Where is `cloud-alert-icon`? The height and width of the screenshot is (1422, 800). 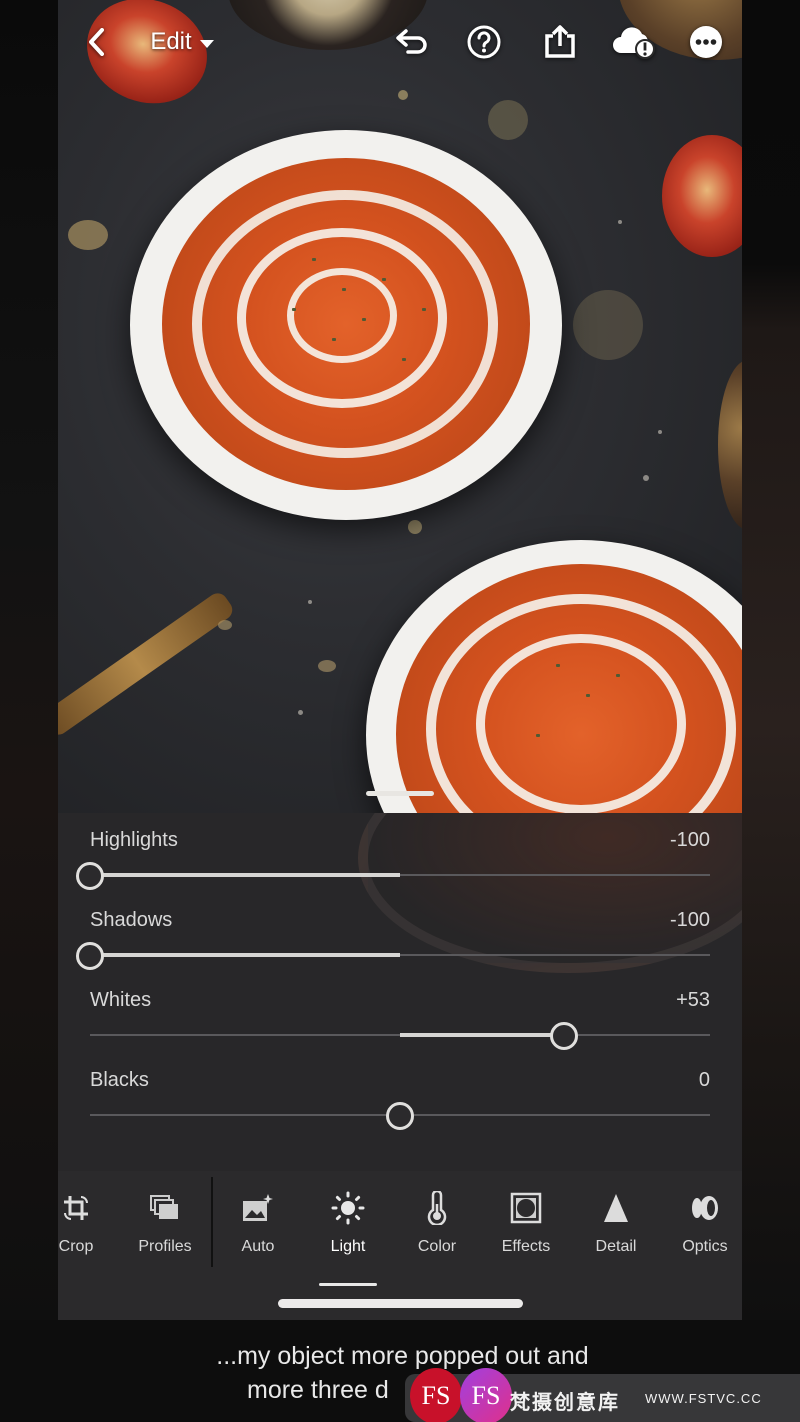
cloud-alert-icon is located at coordinates (634, 43).